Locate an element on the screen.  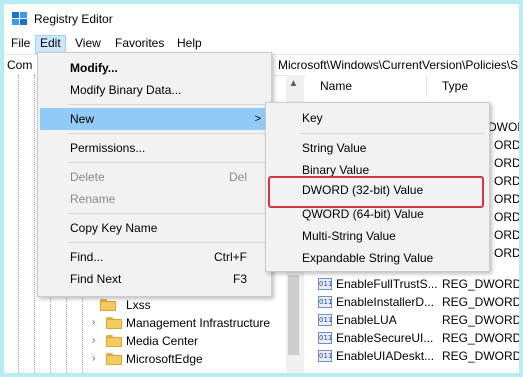
list-item: 011 EnableSecureUI... REG_DWORD is located at coordinates (412, 338).